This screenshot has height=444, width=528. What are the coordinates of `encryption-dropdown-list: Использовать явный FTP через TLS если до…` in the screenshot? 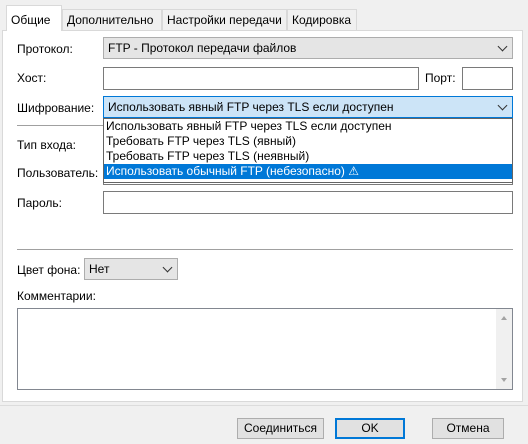 It's located at (308, 150).